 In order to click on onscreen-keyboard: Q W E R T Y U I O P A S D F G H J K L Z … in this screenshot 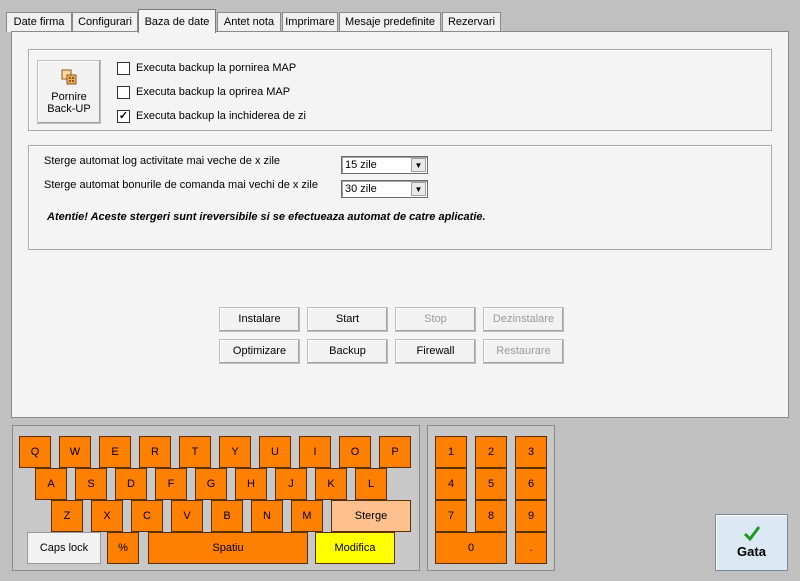, I will do `click(216, 498)`.